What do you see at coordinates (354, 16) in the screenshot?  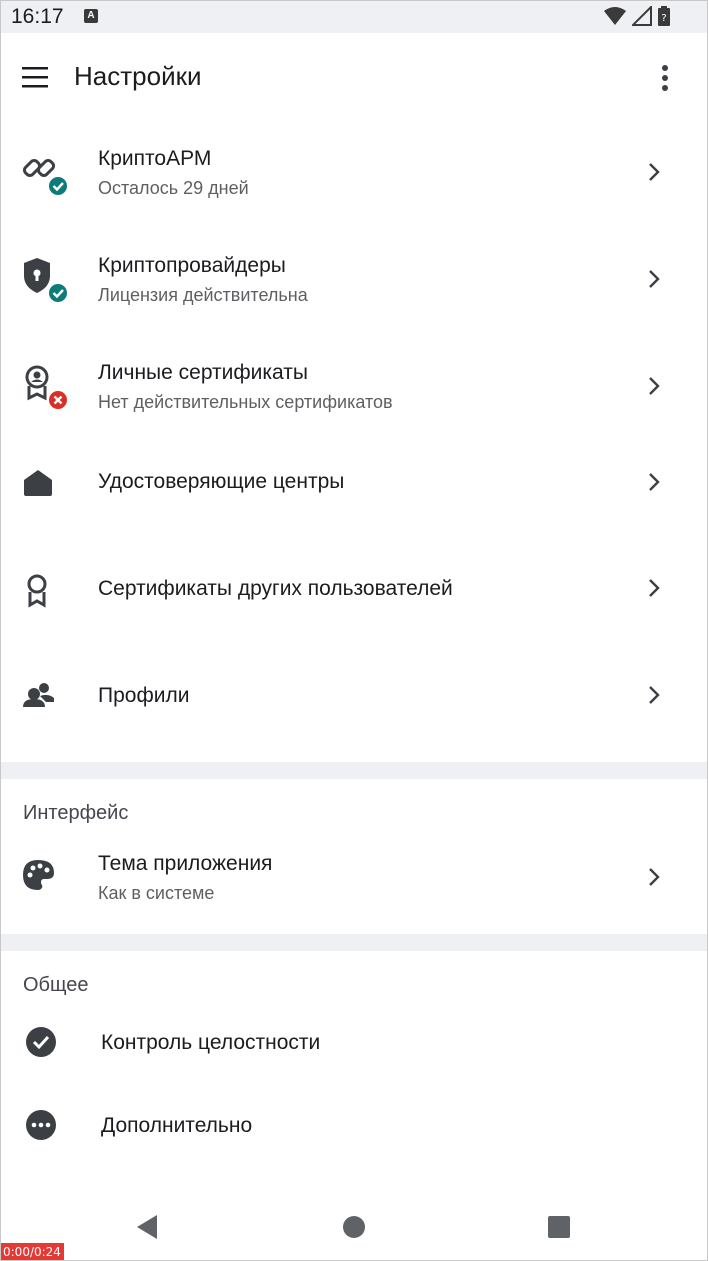 I see `status-bar: 16:17 A ?` at bounding box center [354, 16].